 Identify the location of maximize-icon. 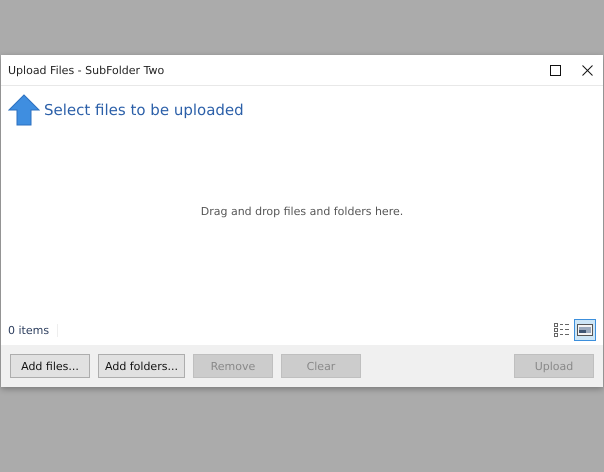
(555, 70).